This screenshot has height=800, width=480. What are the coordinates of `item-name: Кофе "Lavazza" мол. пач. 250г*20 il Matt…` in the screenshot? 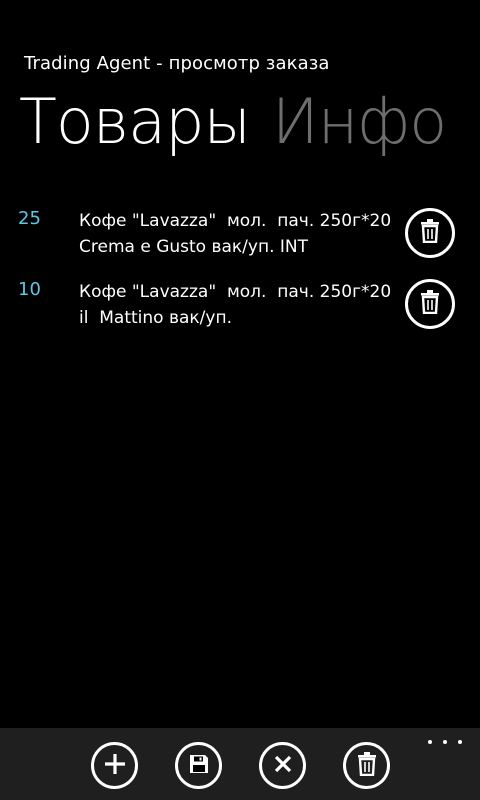 It's located at (235, 305).